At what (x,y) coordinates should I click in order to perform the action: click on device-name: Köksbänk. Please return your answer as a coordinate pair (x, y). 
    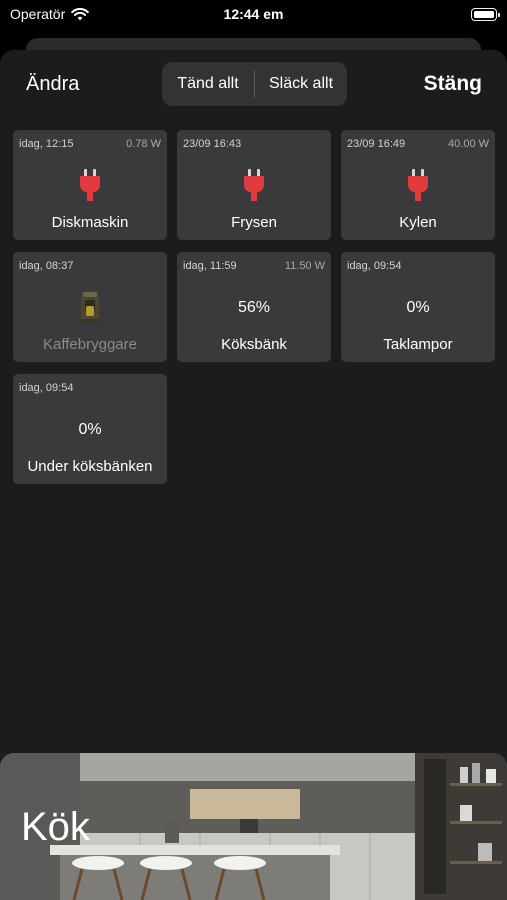
    Looking at the image, I should click on (254, 344).